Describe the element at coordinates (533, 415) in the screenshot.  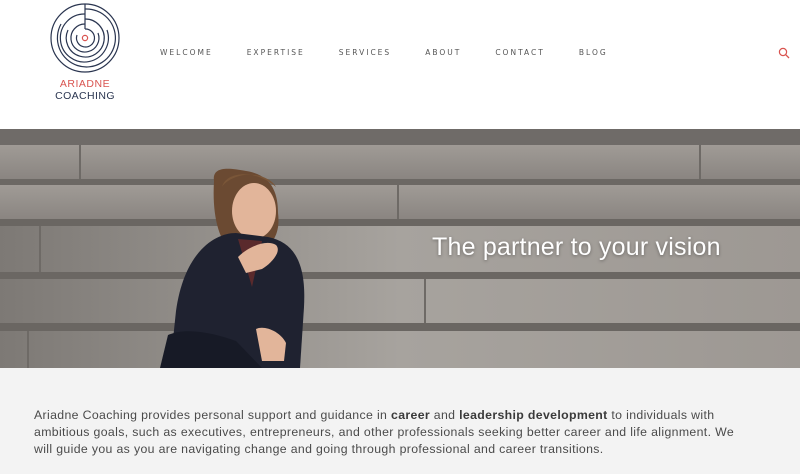
I see `intro-highlight-leadership: leadership development` at that location.